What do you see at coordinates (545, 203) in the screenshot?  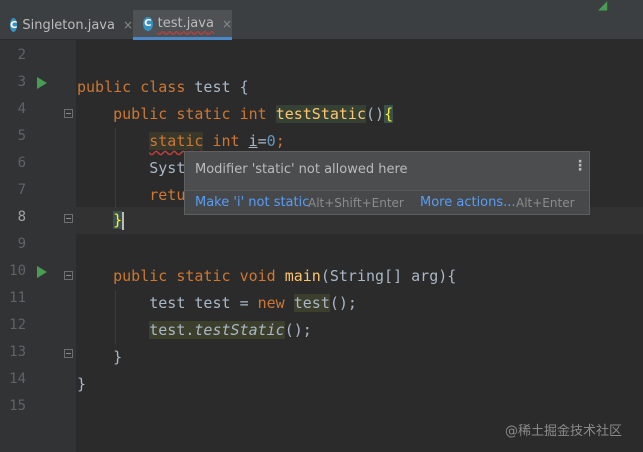 I see `shortcut-hint: Alt+Enter` at bounding box center [545, 203].